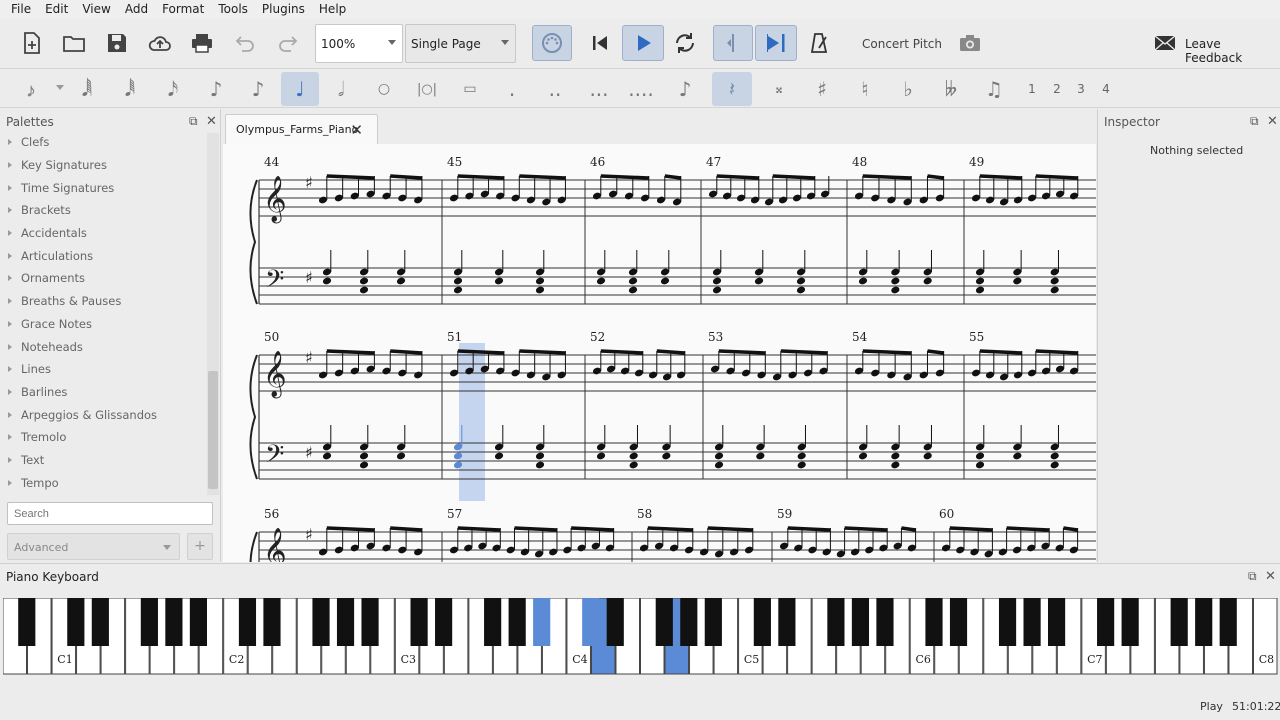 This screenshot has height=720, width=1280. What do you see at coordinates (87, 89) in the screenshot?
I see `duration-64th-button: 𝅘𝅥𝅲` at bounding box center [87, 89].